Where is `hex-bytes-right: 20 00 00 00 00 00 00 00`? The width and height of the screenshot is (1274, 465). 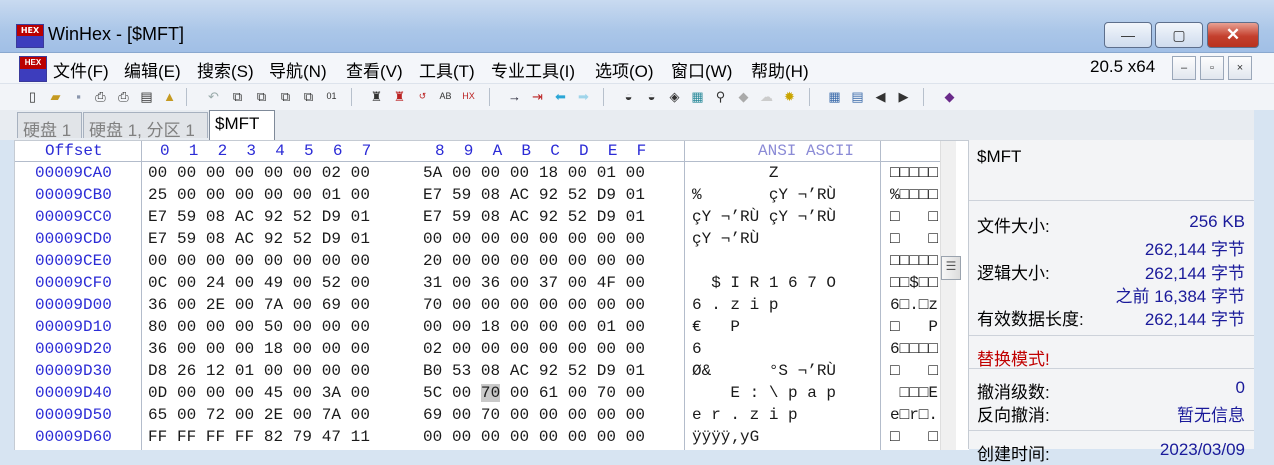 hex-bytes-right: 20 00 00 00 00 00 00 00 is located at coordinates (534, 261).